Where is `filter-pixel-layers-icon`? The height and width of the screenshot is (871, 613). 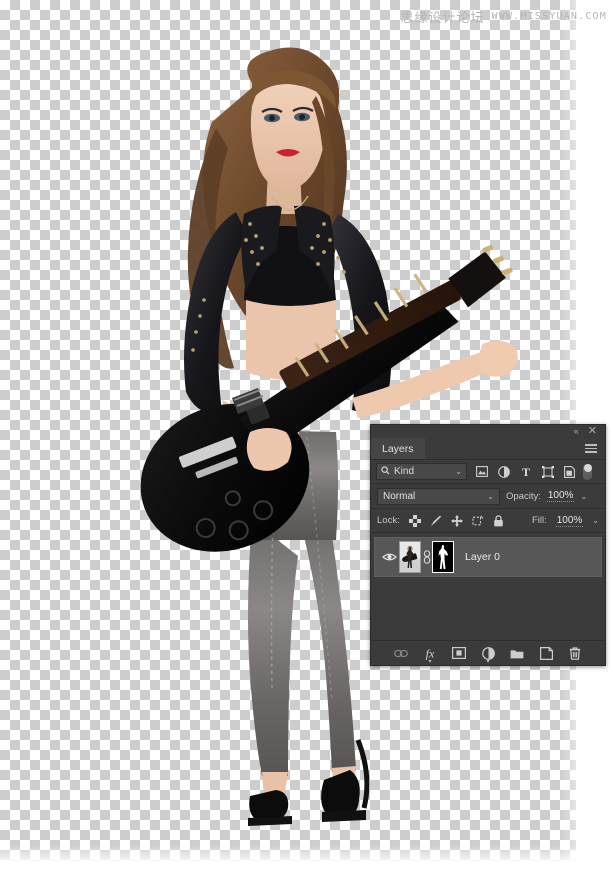
filter-pixel-layers-icon is located at coordinates (481, 471).